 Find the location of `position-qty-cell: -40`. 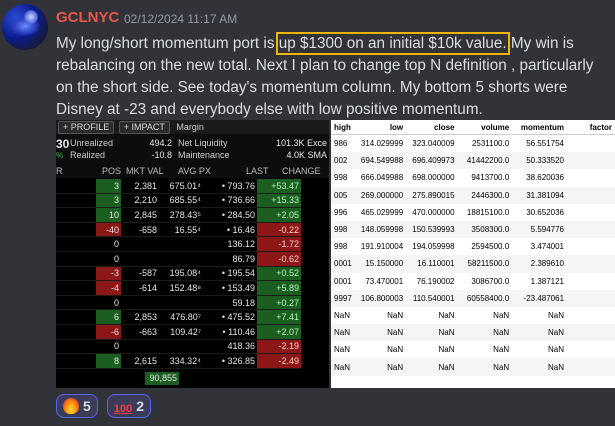

position-qty-cell: -40 is located at coordinates (108, 230).